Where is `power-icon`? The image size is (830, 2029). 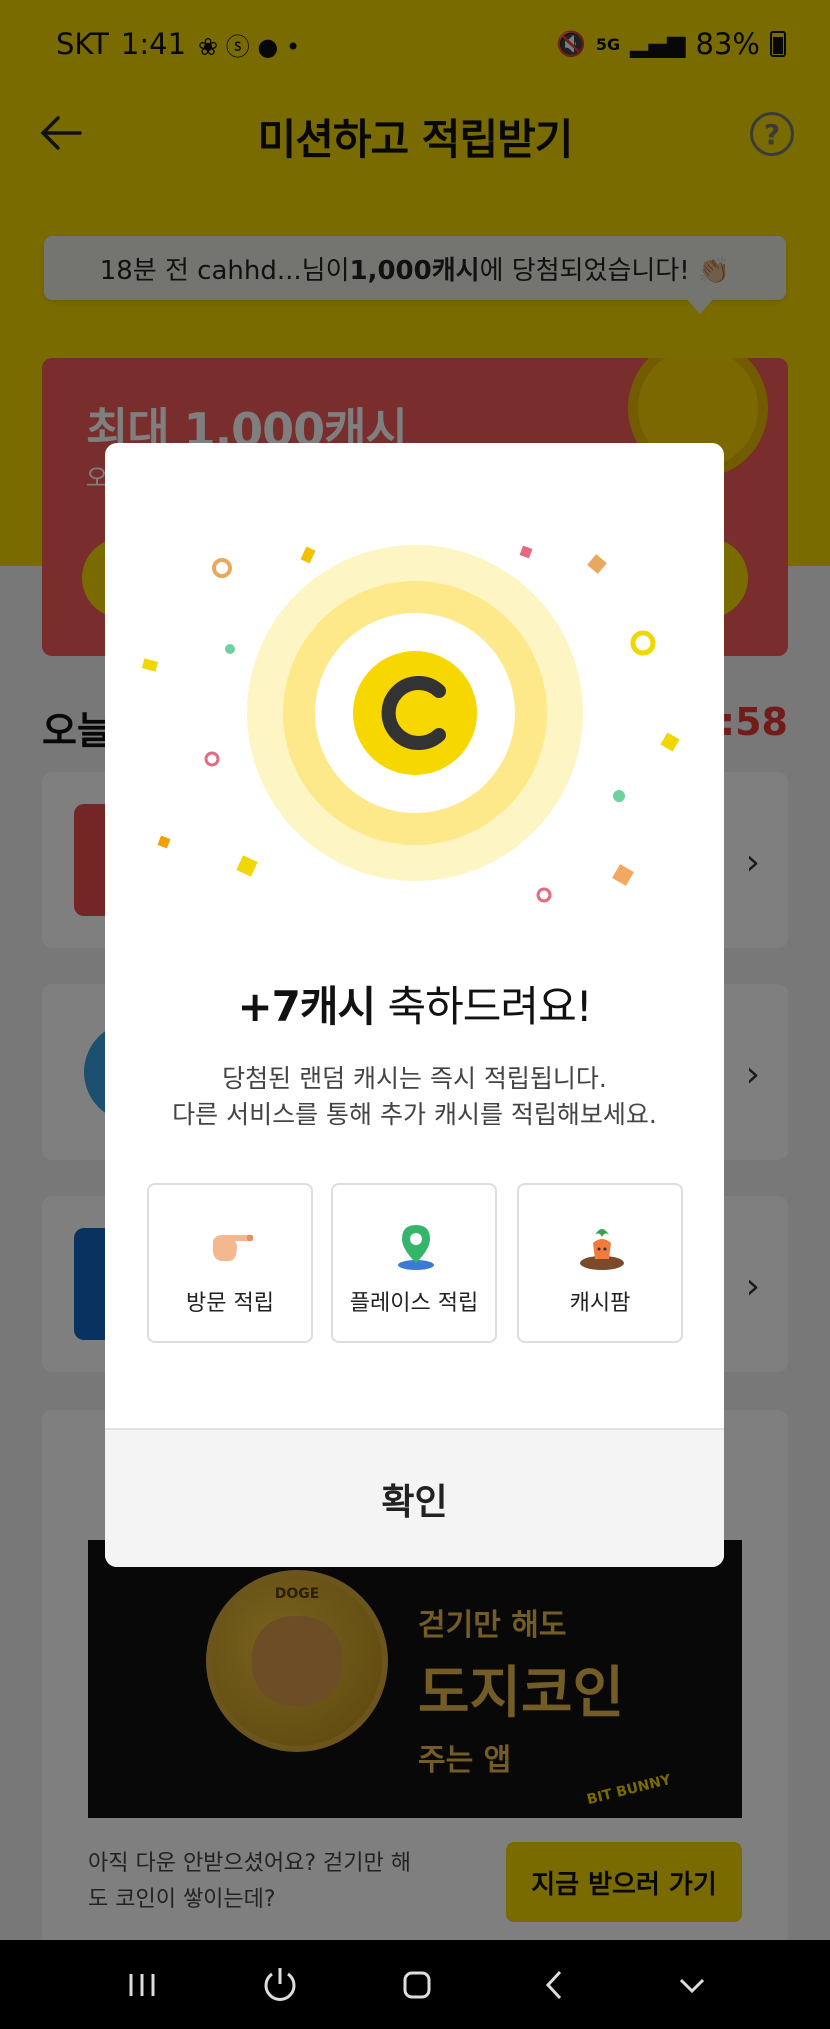 power-icon is located at coordinates (280, 1985).